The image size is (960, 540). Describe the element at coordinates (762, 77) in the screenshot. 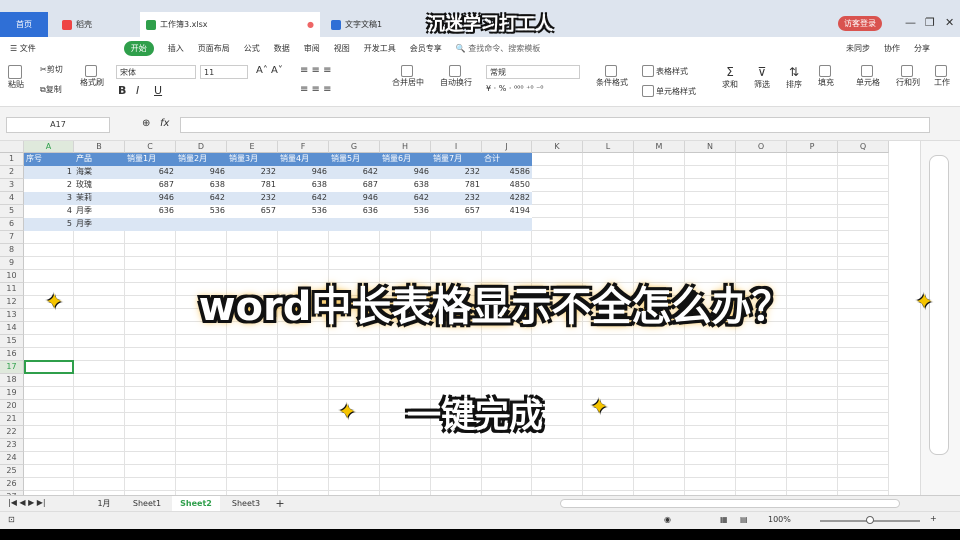

I see `filter-button: ⊽ 筛选` at that location.